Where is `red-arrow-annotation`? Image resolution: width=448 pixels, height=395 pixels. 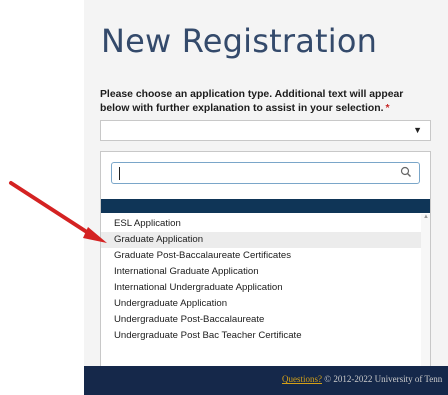 red-arrow-annotation is located at coordinates (58, 212).